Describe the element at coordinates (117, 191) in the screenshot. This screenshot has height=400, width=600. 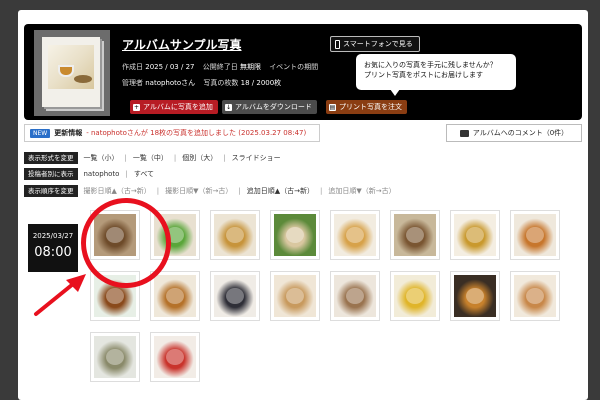
I see `sort-option-shot-asc: 撮影日順▲（古→新）` at that location.